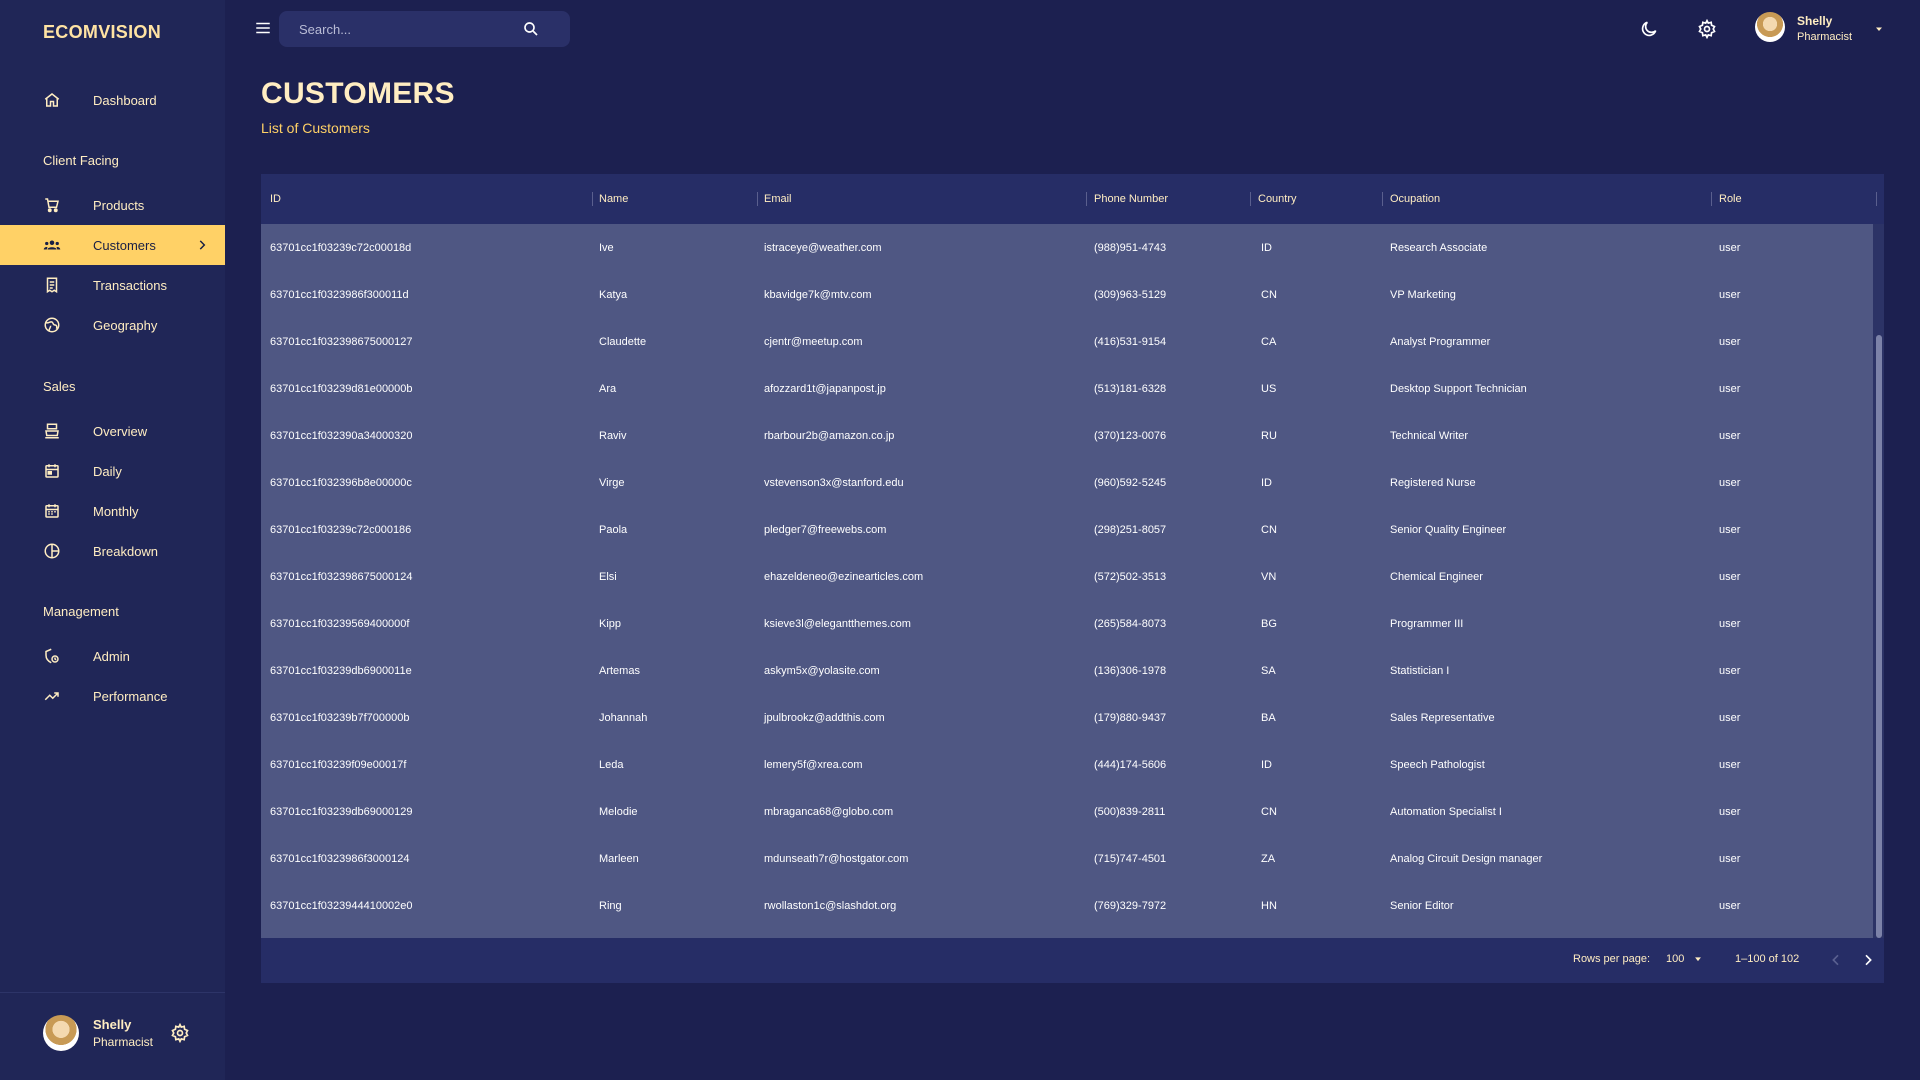 The width and height of the screenshot is (1920, 1080). I want to click on gear-icon, so click(180, 1033).